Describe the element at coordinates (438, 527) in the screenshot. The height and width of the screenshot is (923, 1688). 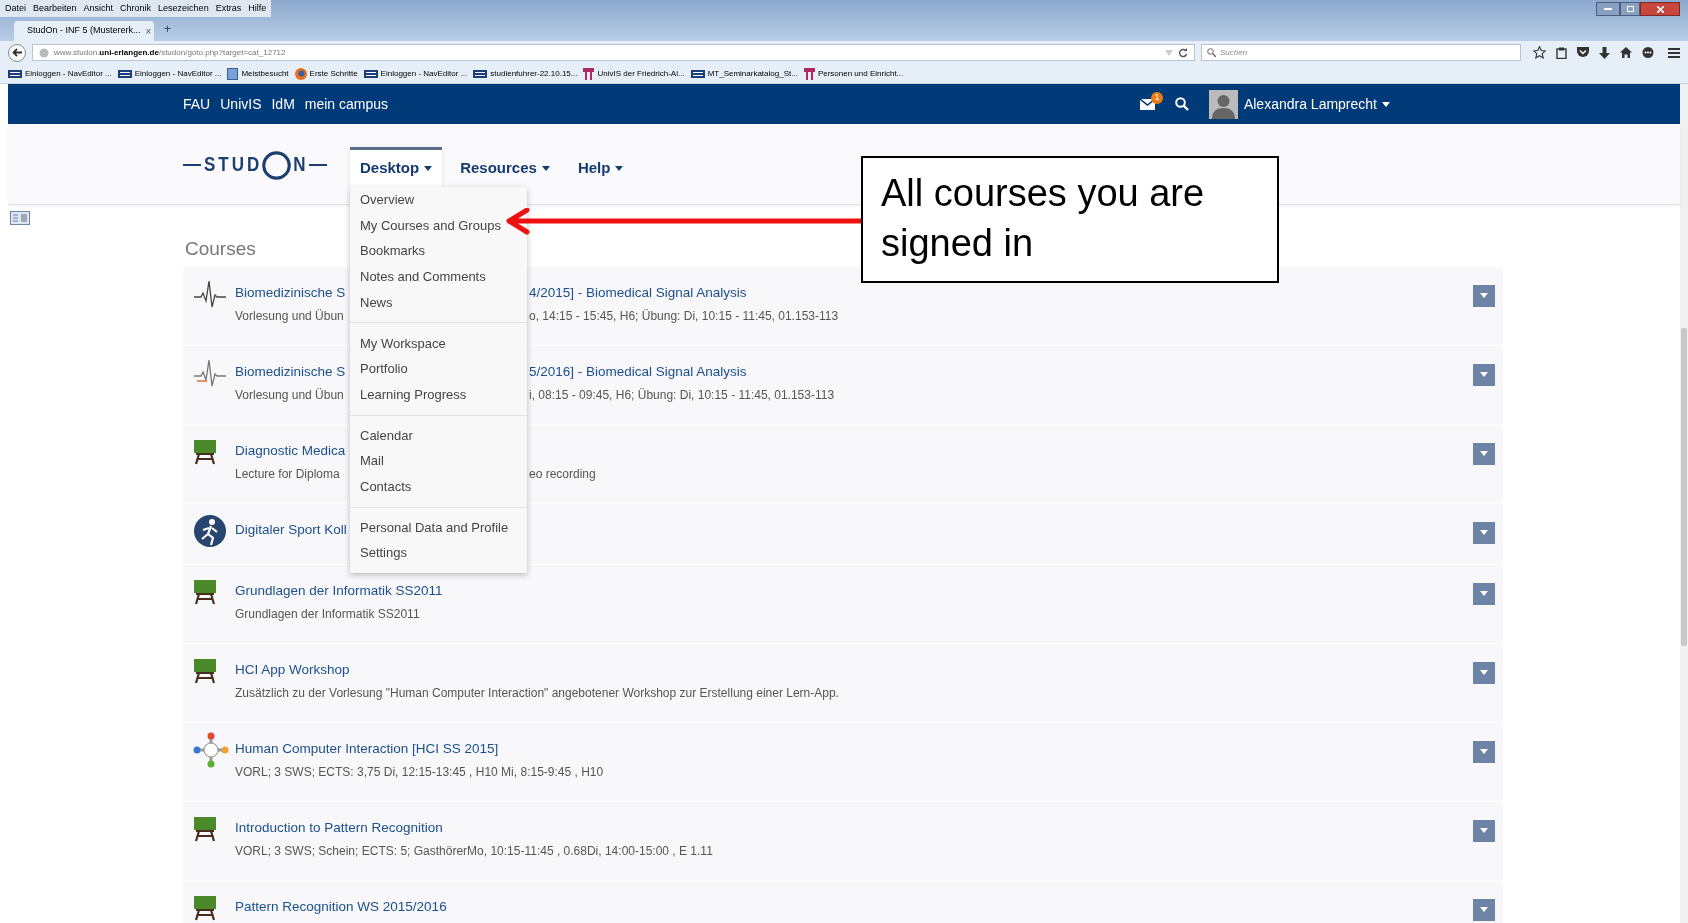
I see `dropdown-menu-item: Personal Data and Profile` at that location.